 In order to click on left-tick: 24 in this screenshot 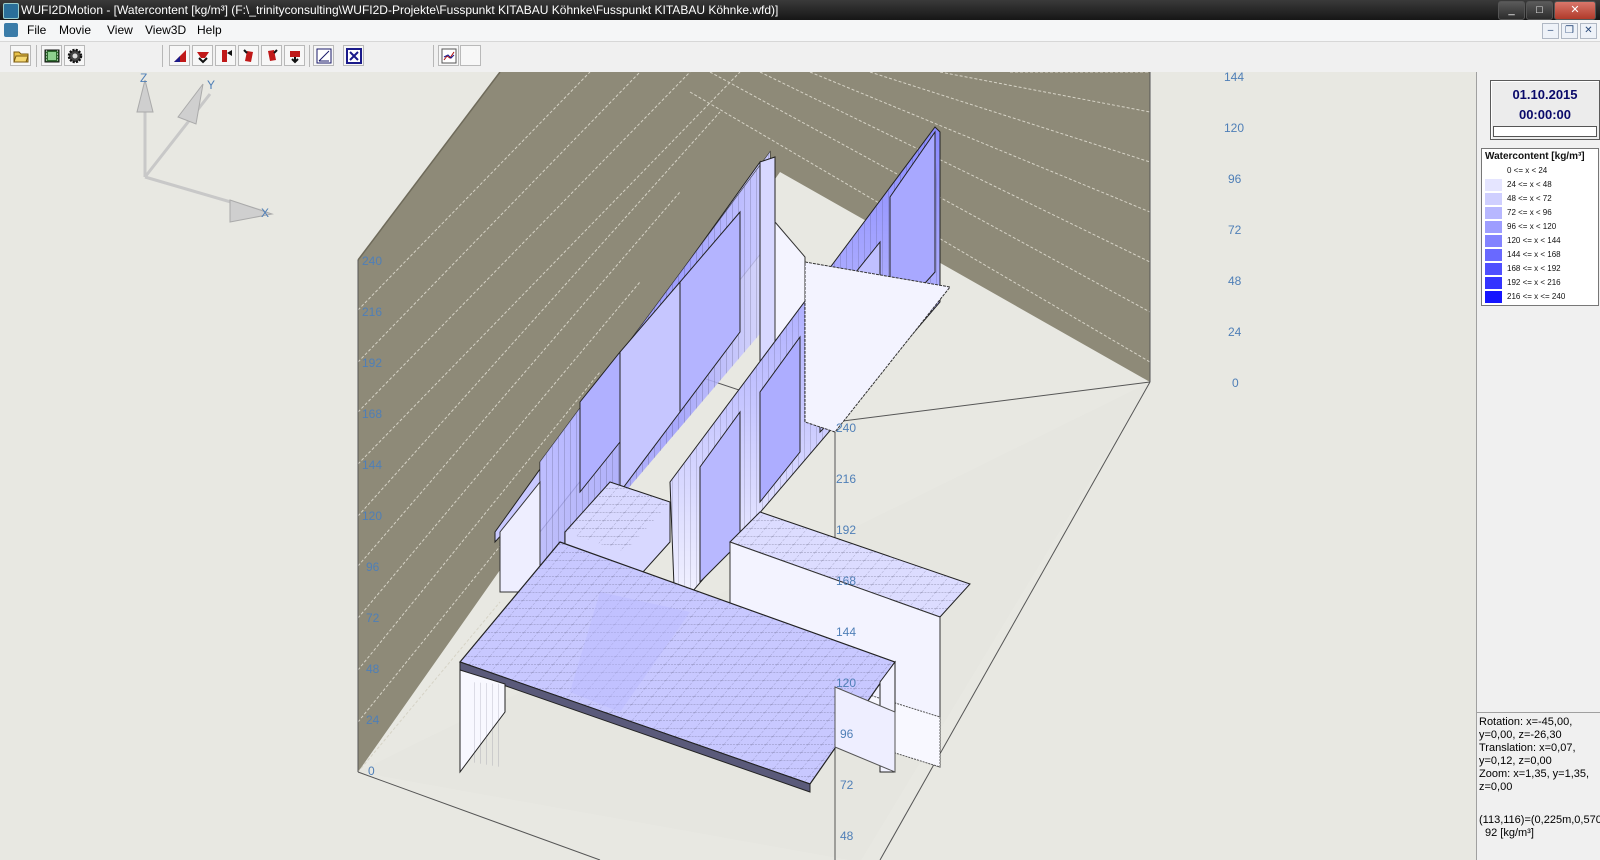, I will do `click(373, 720)`.